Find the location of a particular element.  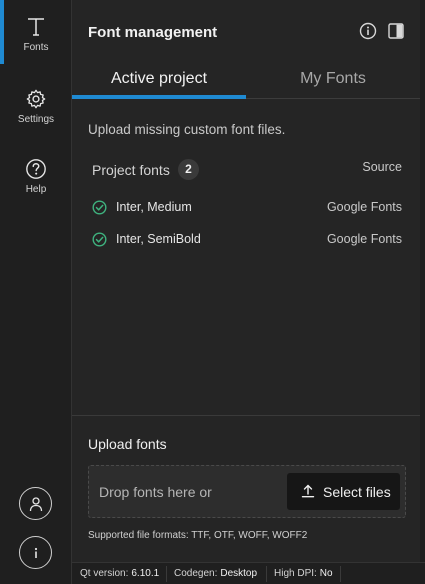

codegen-status: Codegen: Desktop is located at coordinates (216, 573).